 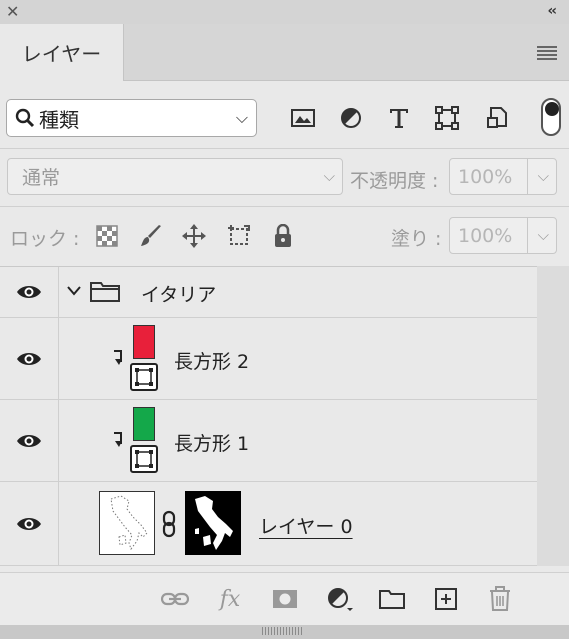 I want to click on lock-row: ロック : 塗り : 100% ⌵, so click(x=284, y=236).